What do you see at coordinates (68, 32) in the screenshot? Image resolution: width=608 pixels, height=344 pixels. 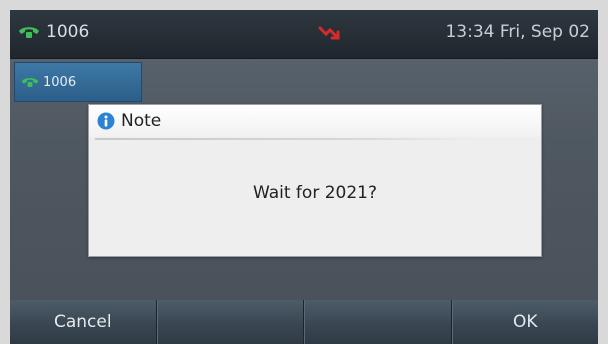 I see `status-account-label: 1006` at bounding box center [68, 32].